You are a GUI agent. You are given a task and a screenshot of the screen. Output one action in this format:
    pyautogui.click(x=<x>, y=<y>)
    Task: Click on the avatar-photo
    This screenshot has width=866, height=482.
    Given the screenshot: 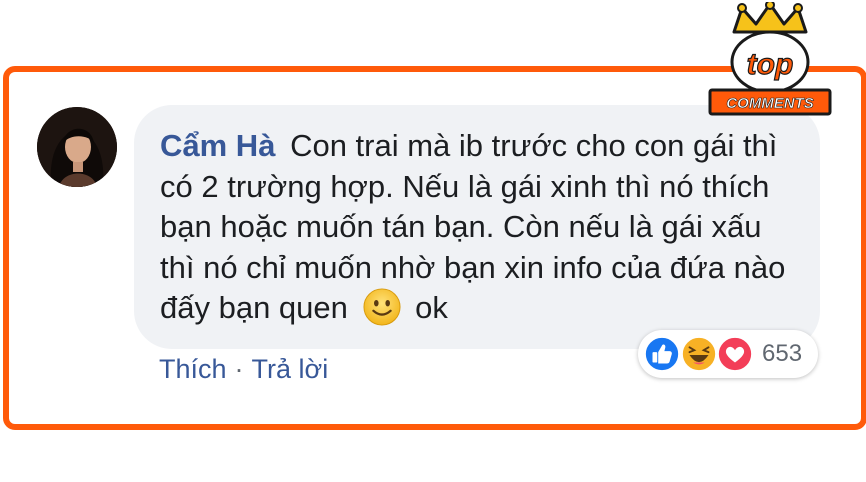 What is the action you would take?
    pyautogui.click(x=77, y=147)
    